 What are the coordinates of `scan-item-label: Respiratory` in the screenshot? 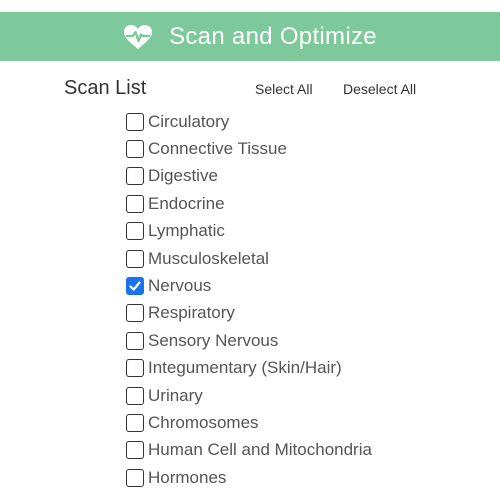 It's located at (191, 313).